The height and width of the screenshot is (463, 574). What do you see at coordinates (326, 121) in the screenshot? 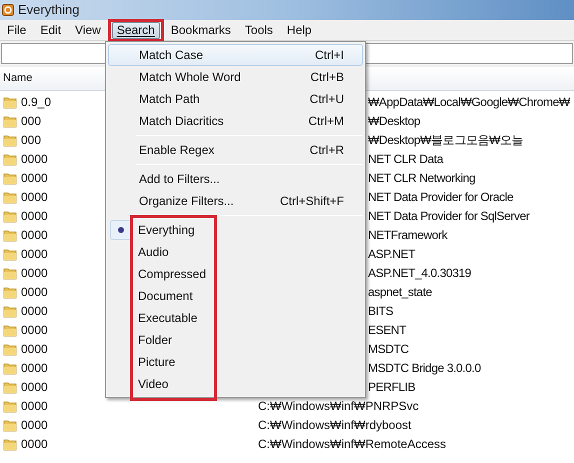
I see `shortcut-label: Ctrl+M` at bounding box center [326, 121].